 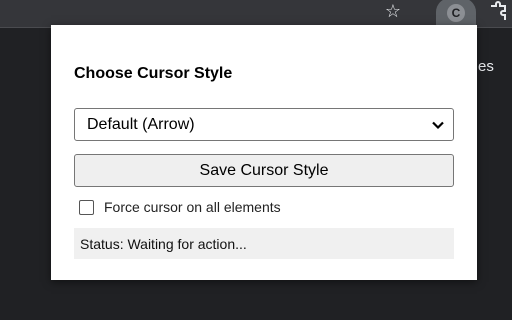 I want to click on force-cursor-label: Force cursor on all elements, so click(x=192, y=207).